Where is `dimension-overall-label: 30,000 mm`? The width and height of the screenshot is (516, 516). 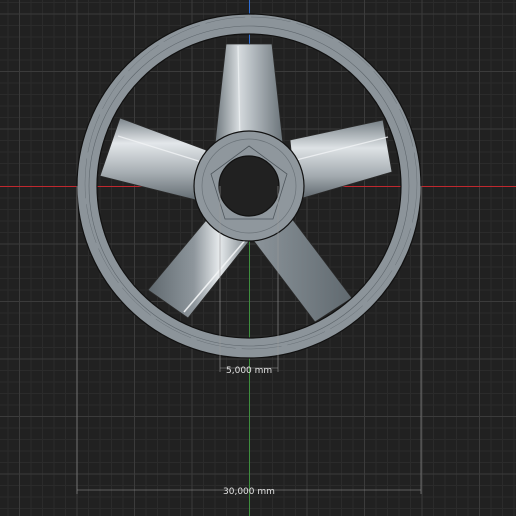
dimension-overall-label: 30,000 mm is located at coordinates (249, 492).